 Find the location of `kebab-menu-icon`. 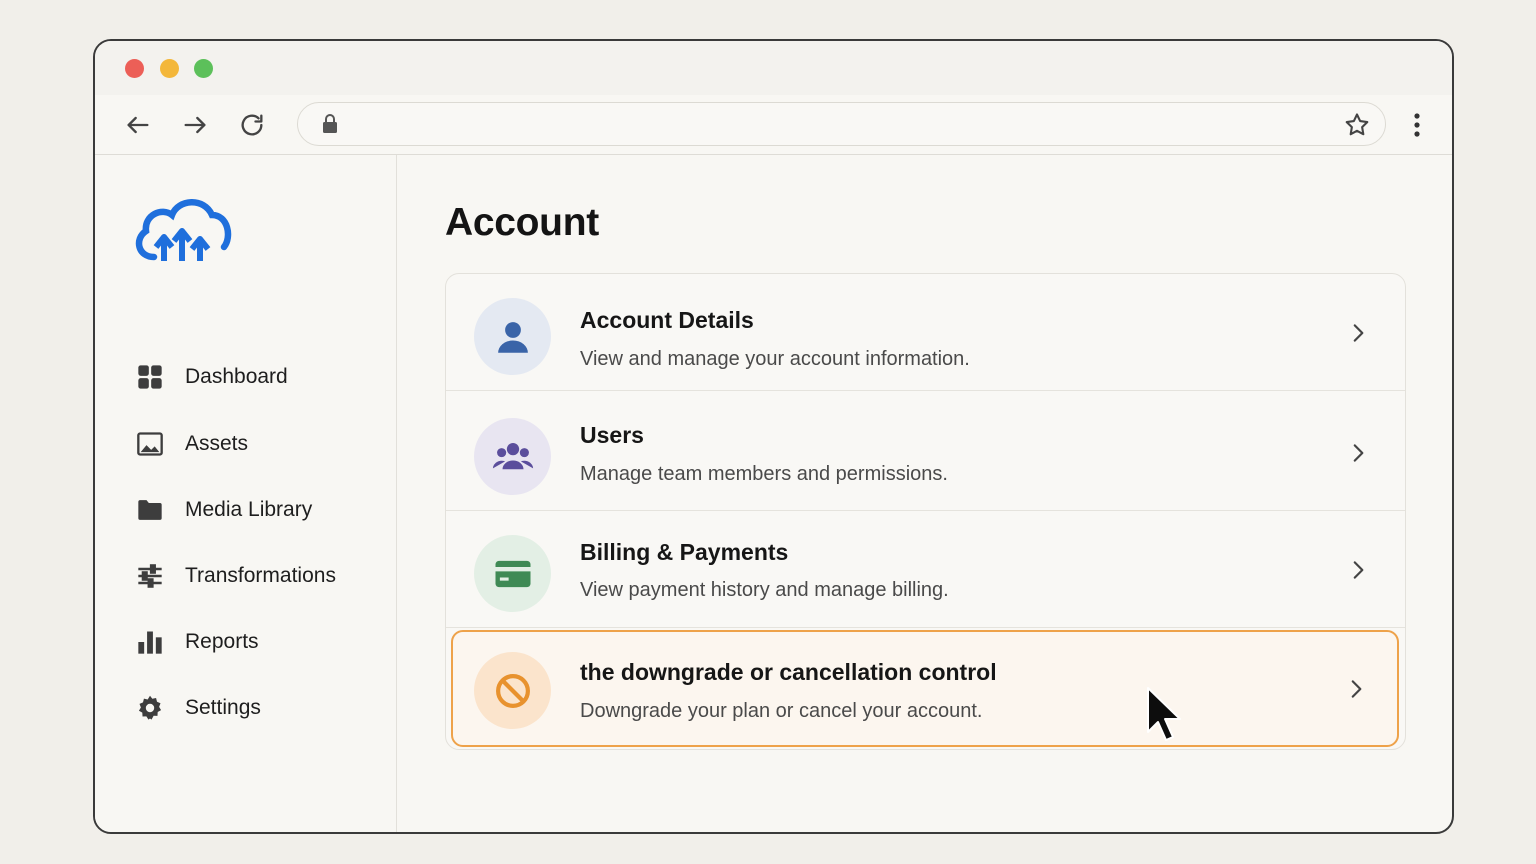

kebab-menu-icon is located at coordinates (1417, 125).